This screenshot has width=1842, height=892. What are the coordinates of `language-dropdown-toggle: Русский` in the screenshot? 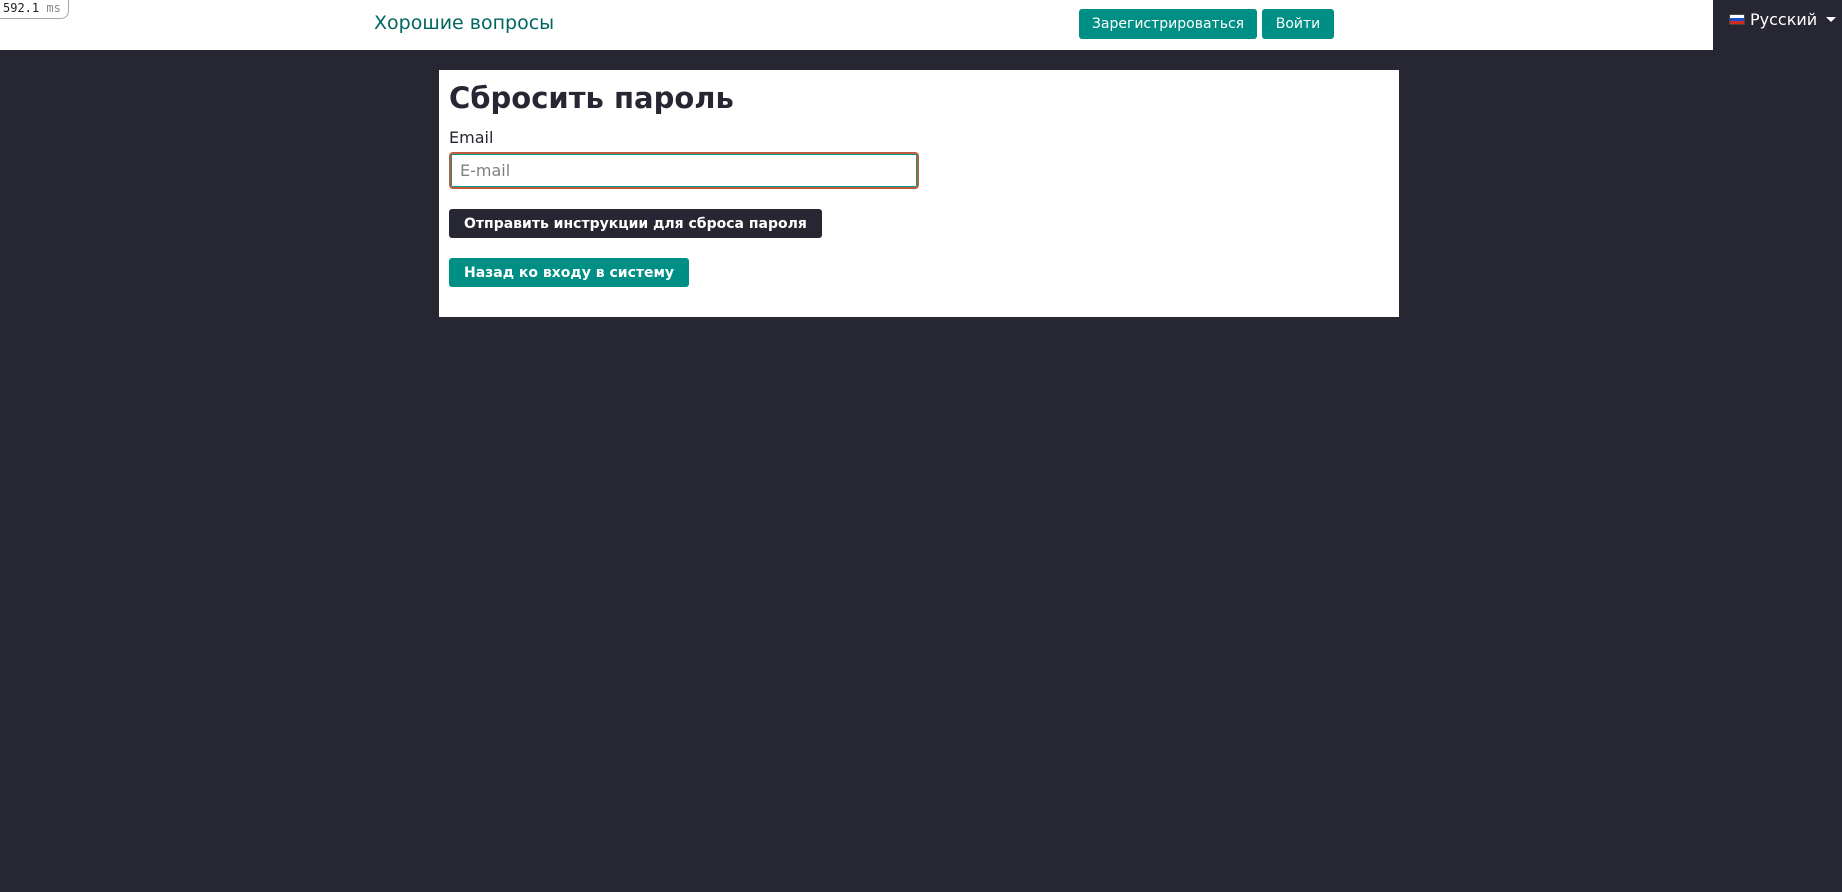 It's located at (1783, 19).